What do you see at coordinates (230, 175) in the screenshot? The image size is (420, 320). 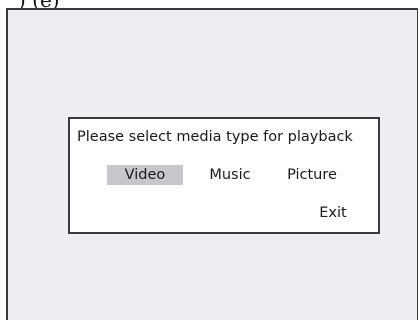 I see `music-option-button: Music` at bounding box center [230, 175].